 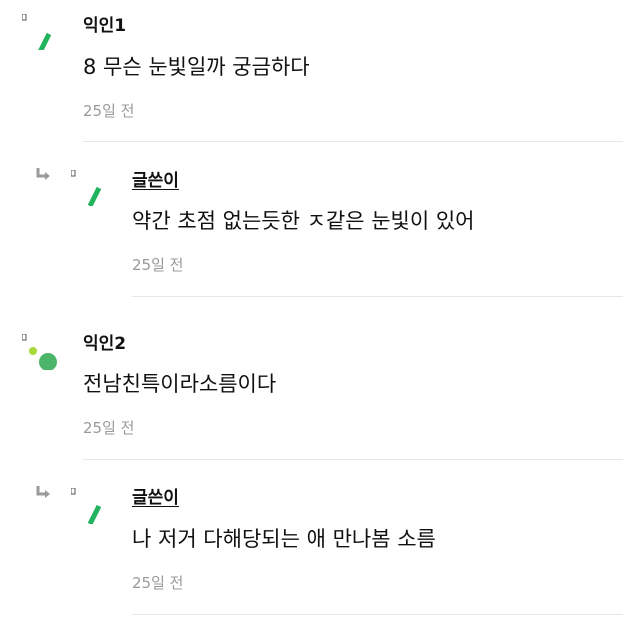 I want to click on green-dots-avatar-icon, so click(x=40, y=352).